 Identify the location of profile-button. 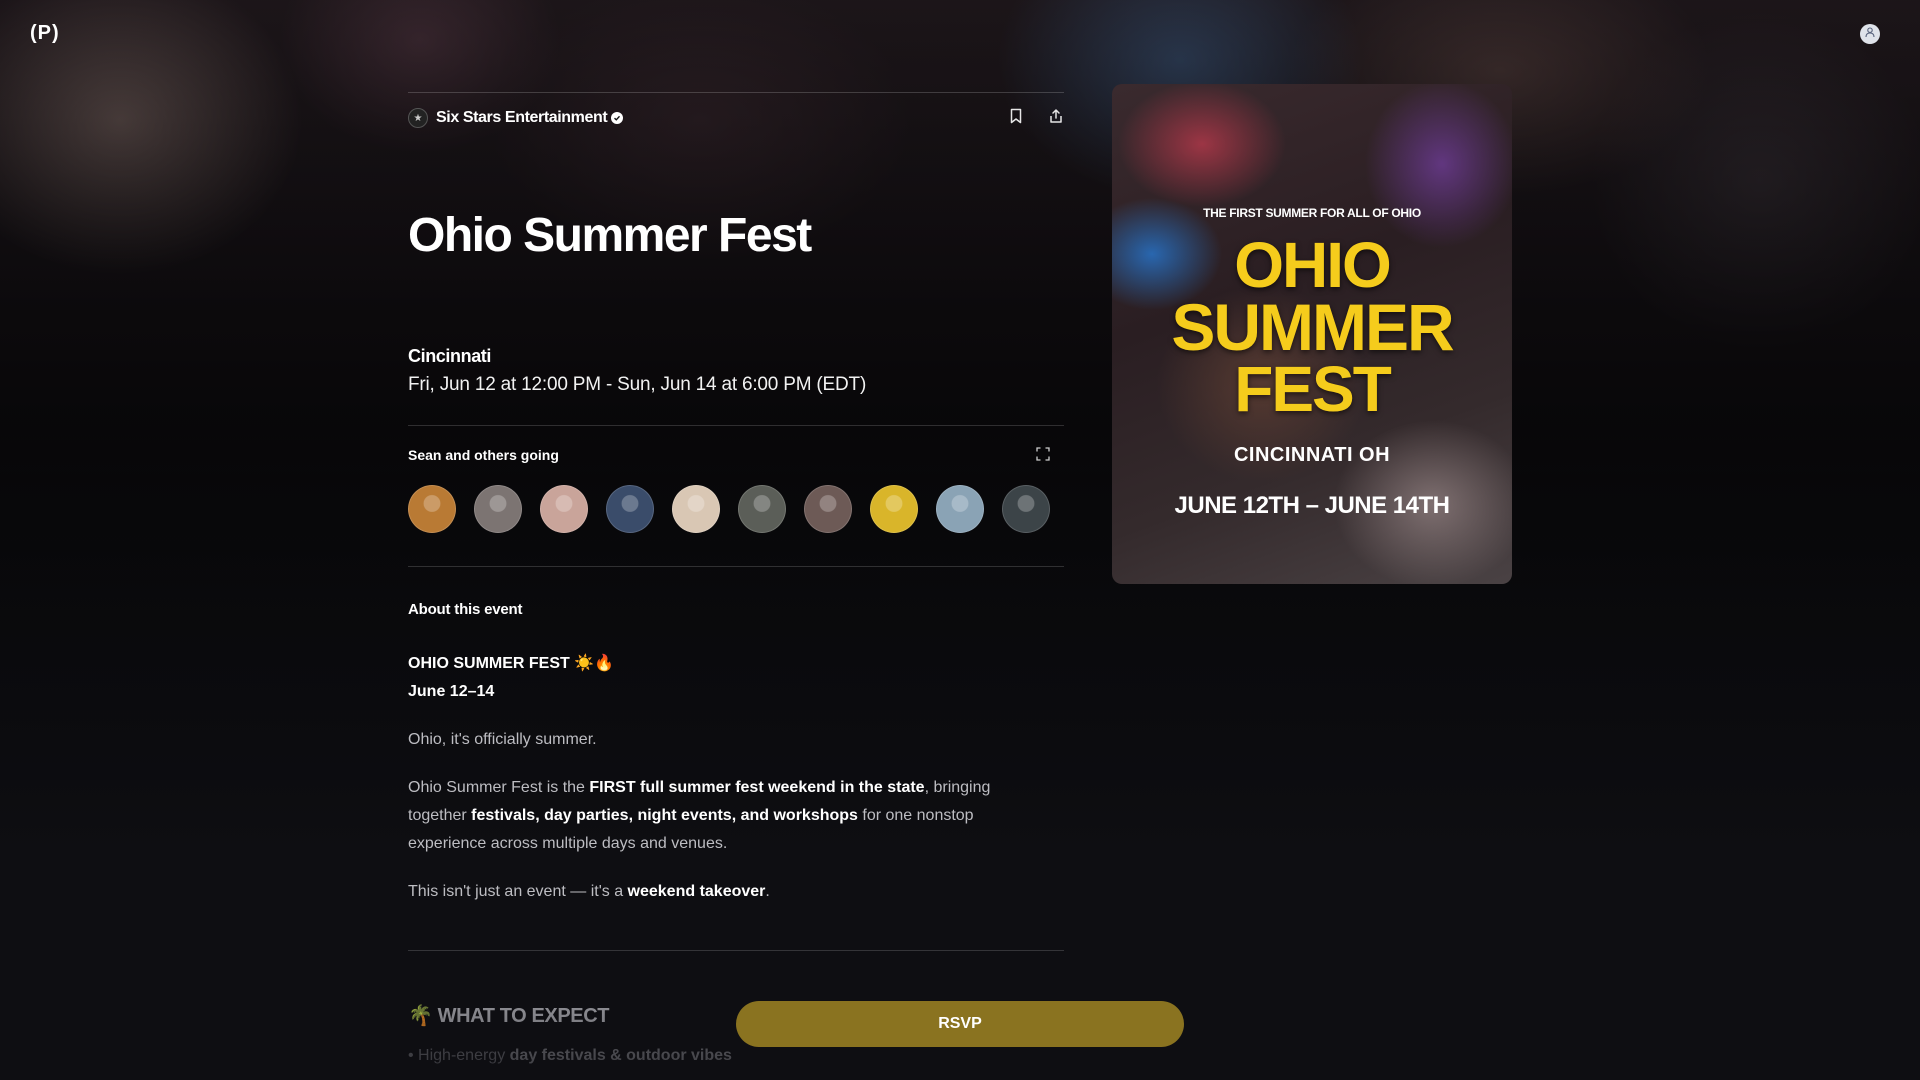
(1870, 34).